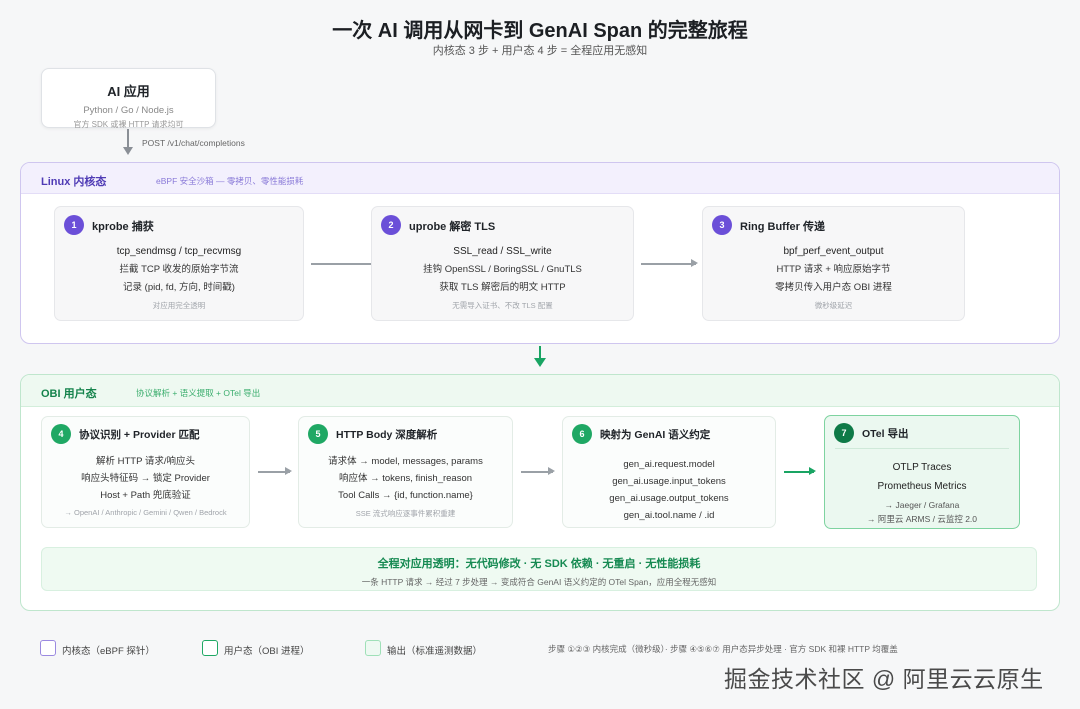 This screenshot has width=1080, height=709. What do you see at coordinates (922, 467) in the screenshot?
I see `step-7-output-1: OTLP Traces` at bounding box center [922, 467].